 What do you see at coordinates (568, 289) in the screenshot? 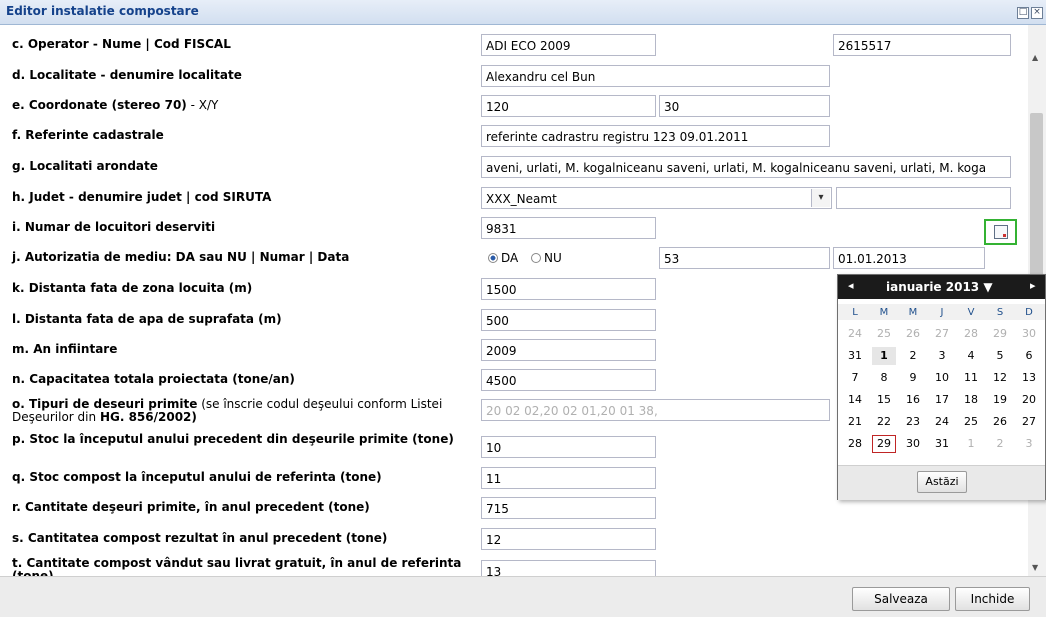
I see `distanta-locuita-input: 1500` at bounding box center [568, 289].